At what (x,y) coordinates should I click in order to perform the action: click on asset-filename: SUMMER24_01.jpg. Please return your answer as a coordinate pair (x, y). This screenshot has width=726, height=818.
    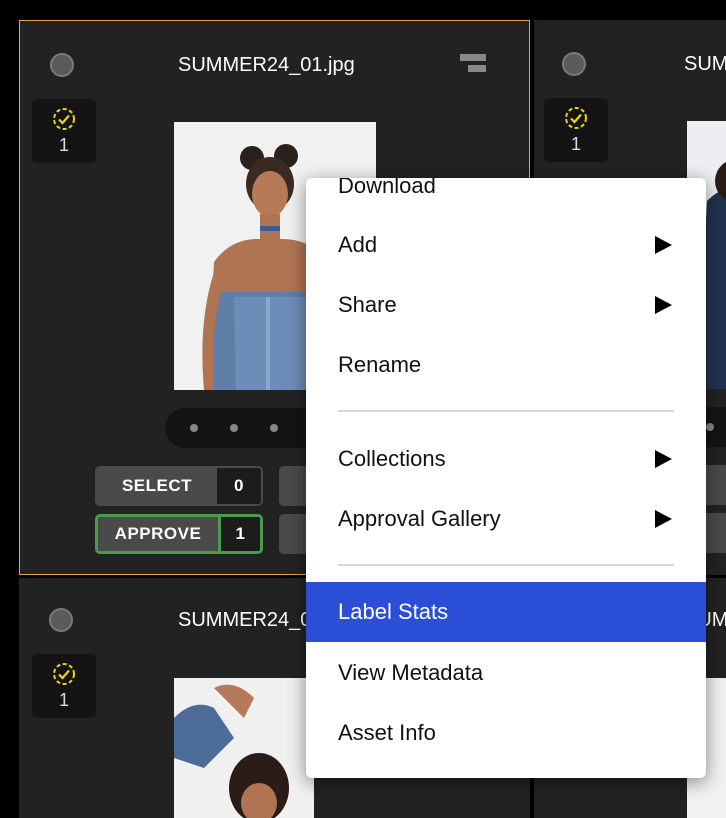
    Looking at the image, I should click on (266, 65).